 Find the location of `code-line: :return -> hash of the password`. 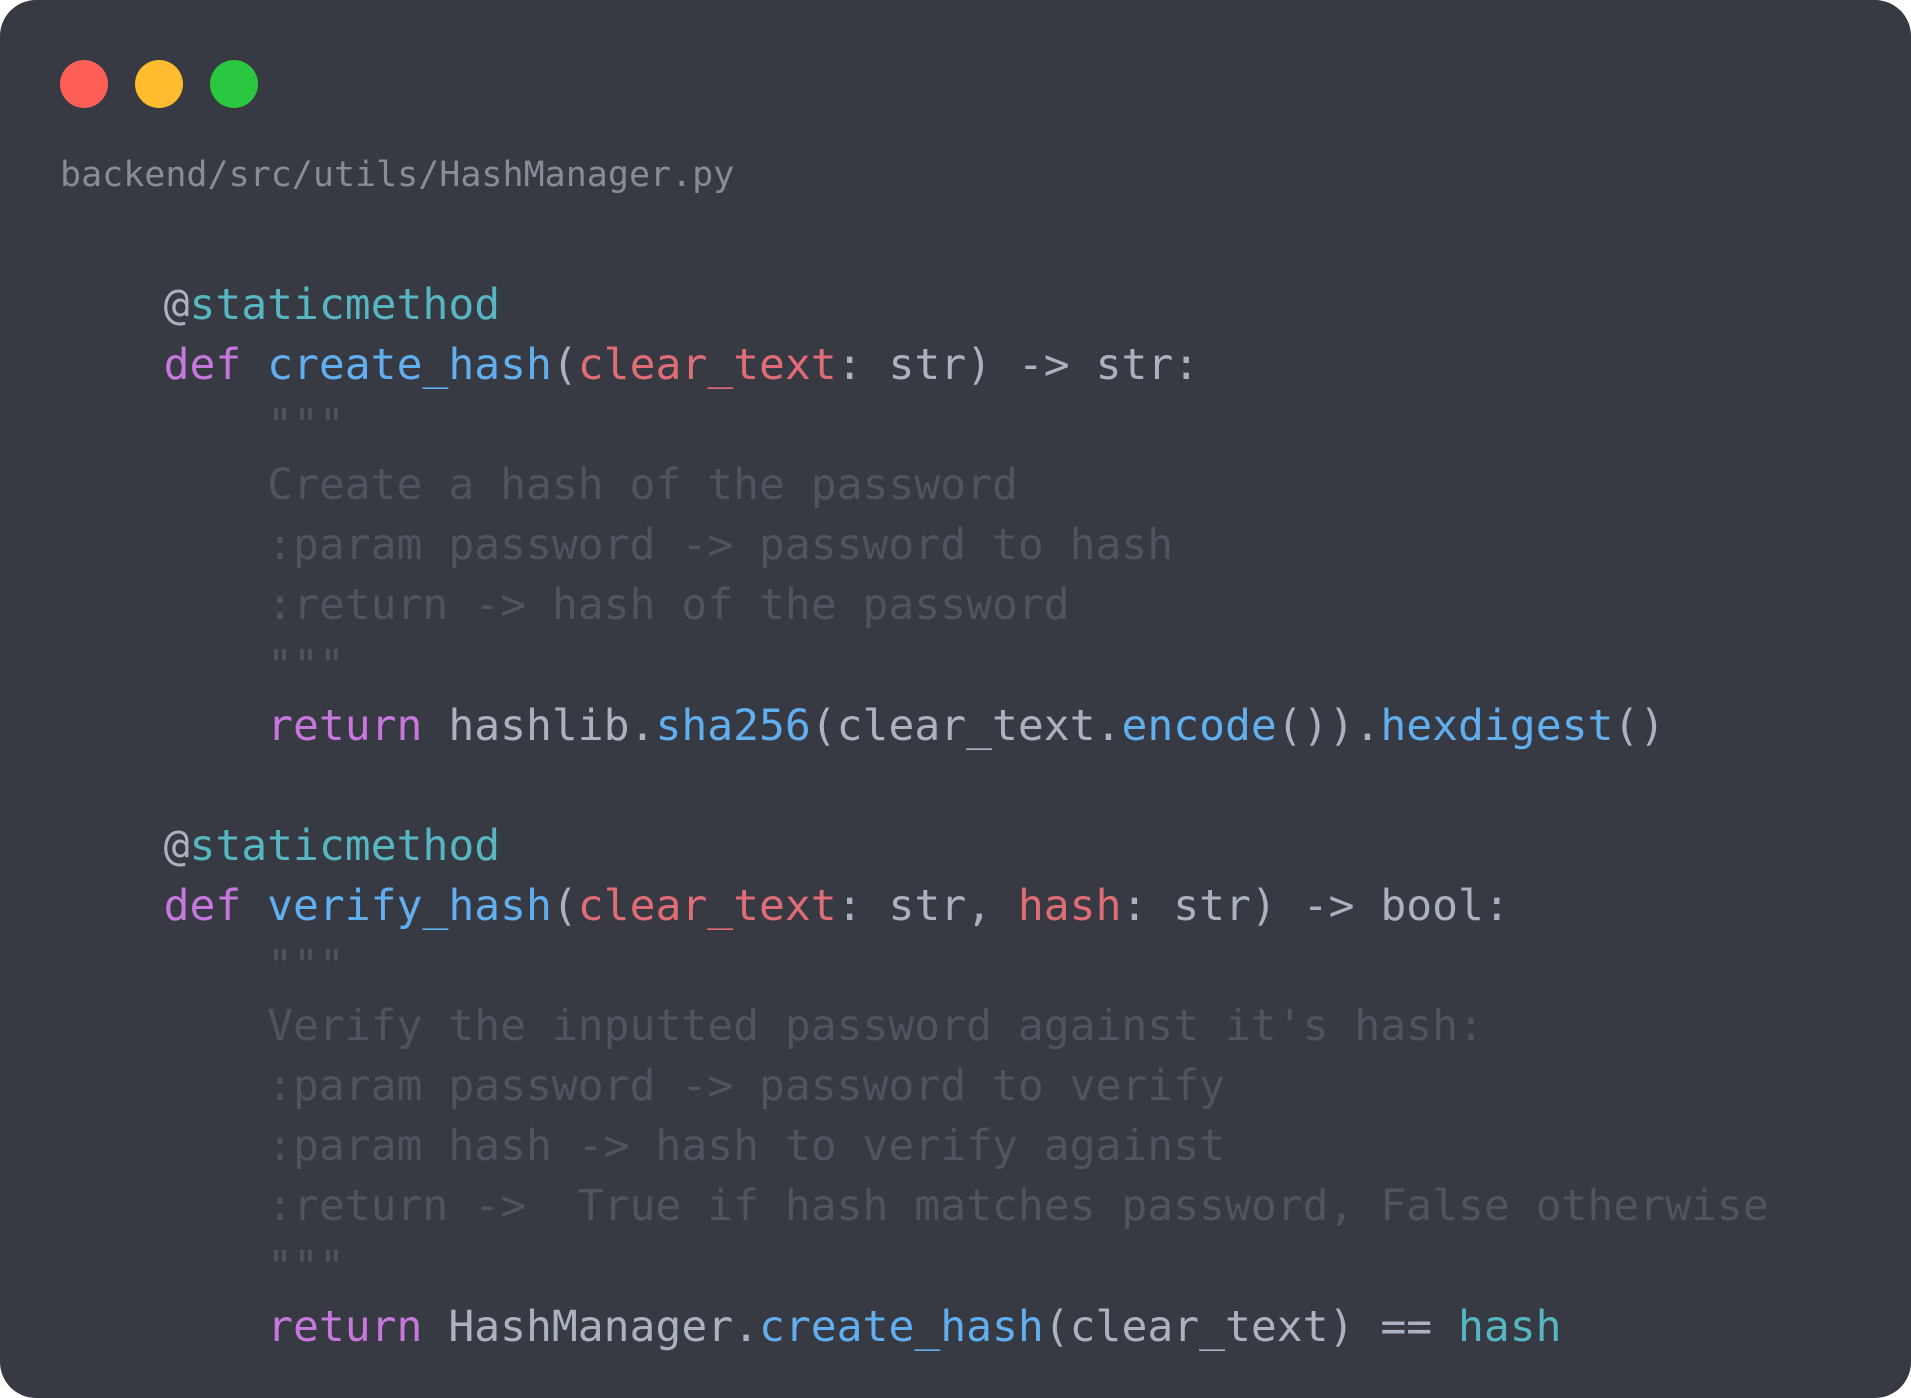

code-line: :return -> hash of the password is located at coordinates (914, 605).